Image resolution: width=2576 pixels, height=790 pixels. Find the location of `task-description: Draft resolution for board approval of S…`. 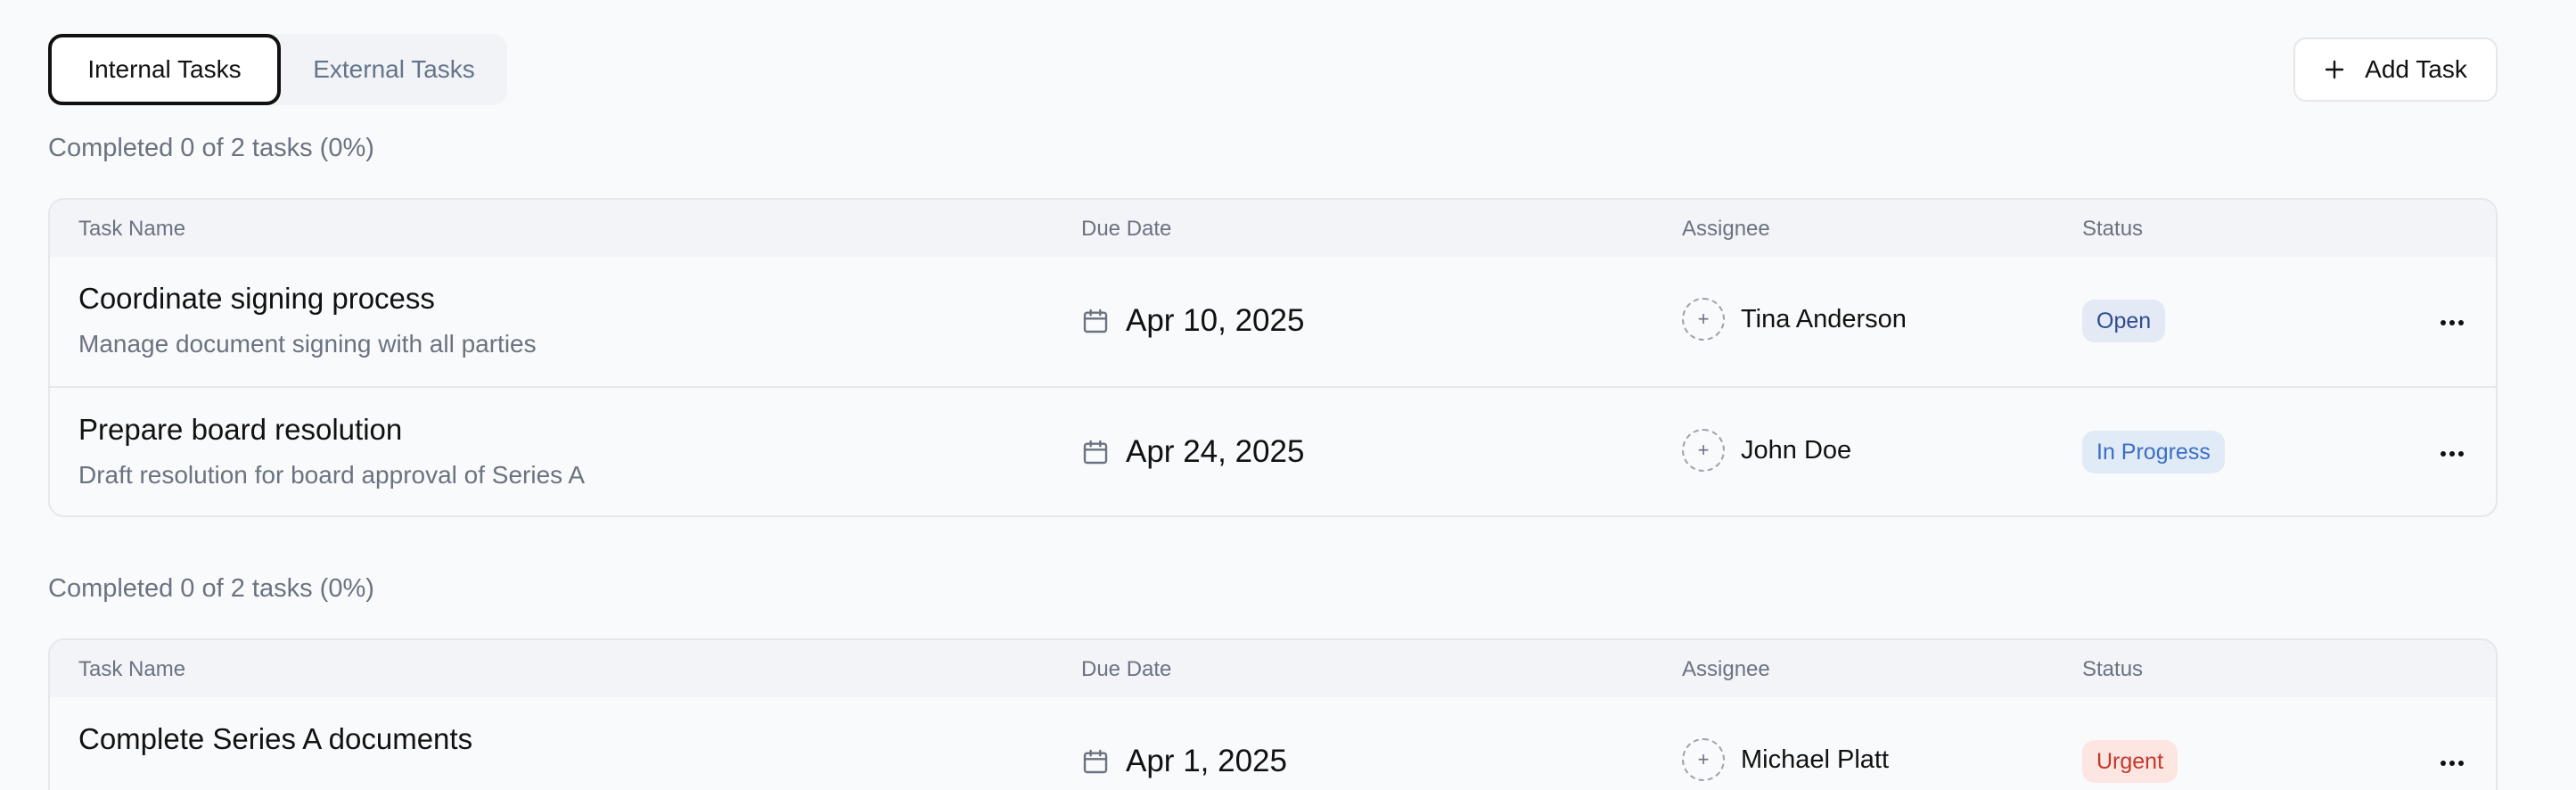

task-description: Draft resolution for board approval of S… is located at coordinates (332, 475).